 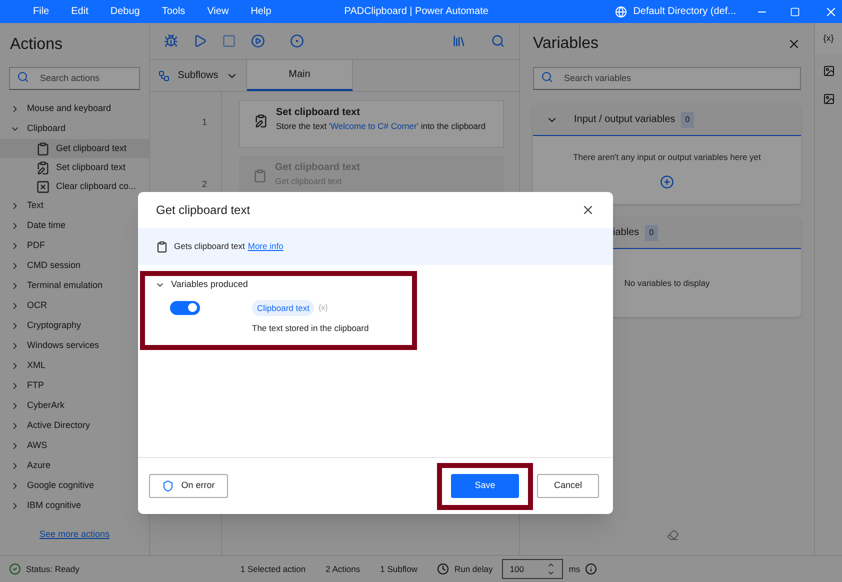 I want to click on variable-chip: Clipboard text, so click(x=283, y=308).